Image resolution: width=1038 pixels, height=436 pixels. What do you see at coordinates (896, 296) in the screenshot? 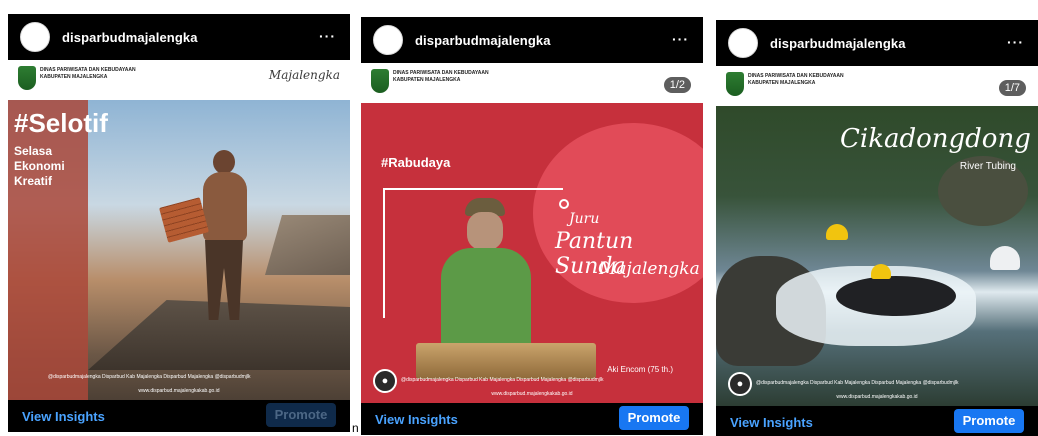
I see `inner-tube` at bounding box center [896, 296].